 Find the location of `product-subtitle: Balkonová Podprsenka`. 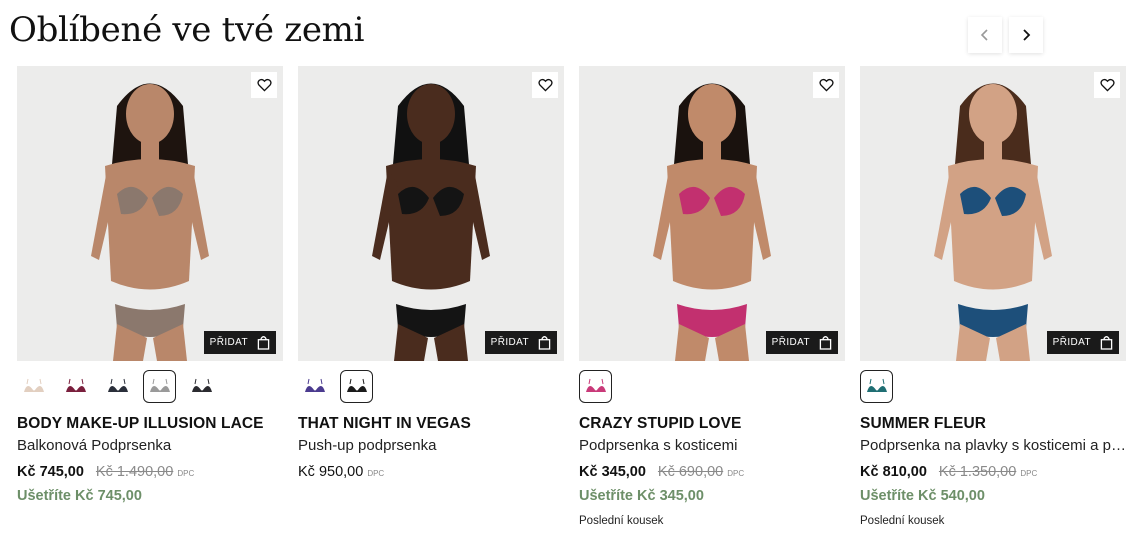

product-subtitle: Balkonová Podprsenka is located at coordinates (94, 445).